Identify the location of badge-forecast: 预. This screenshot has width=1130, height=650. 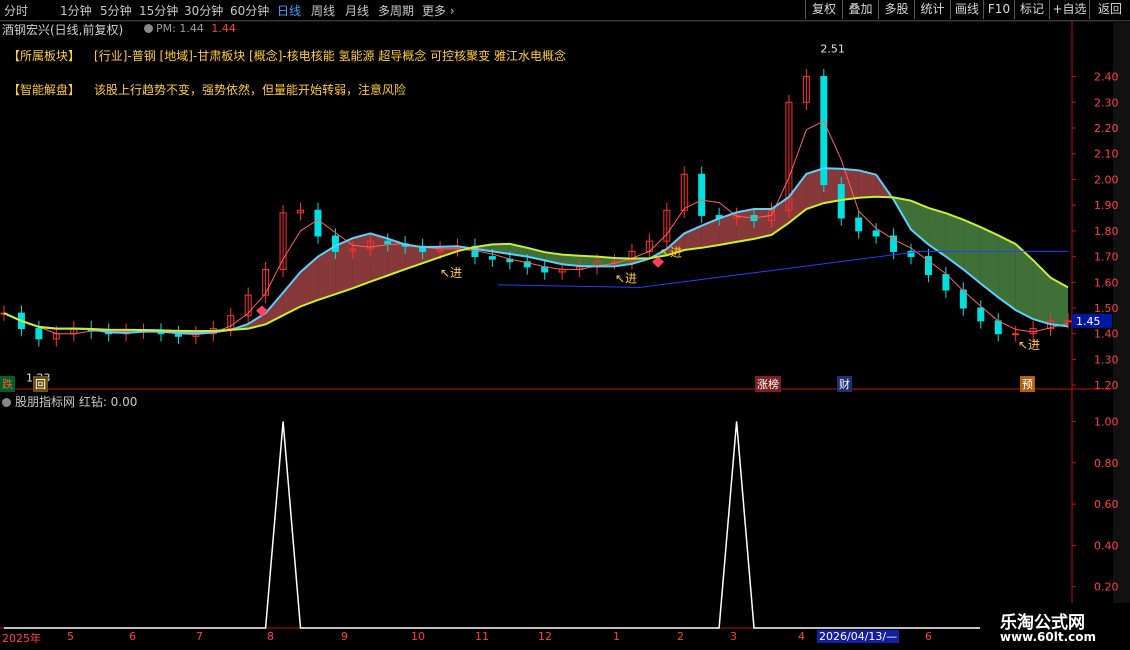
(1027, 384).